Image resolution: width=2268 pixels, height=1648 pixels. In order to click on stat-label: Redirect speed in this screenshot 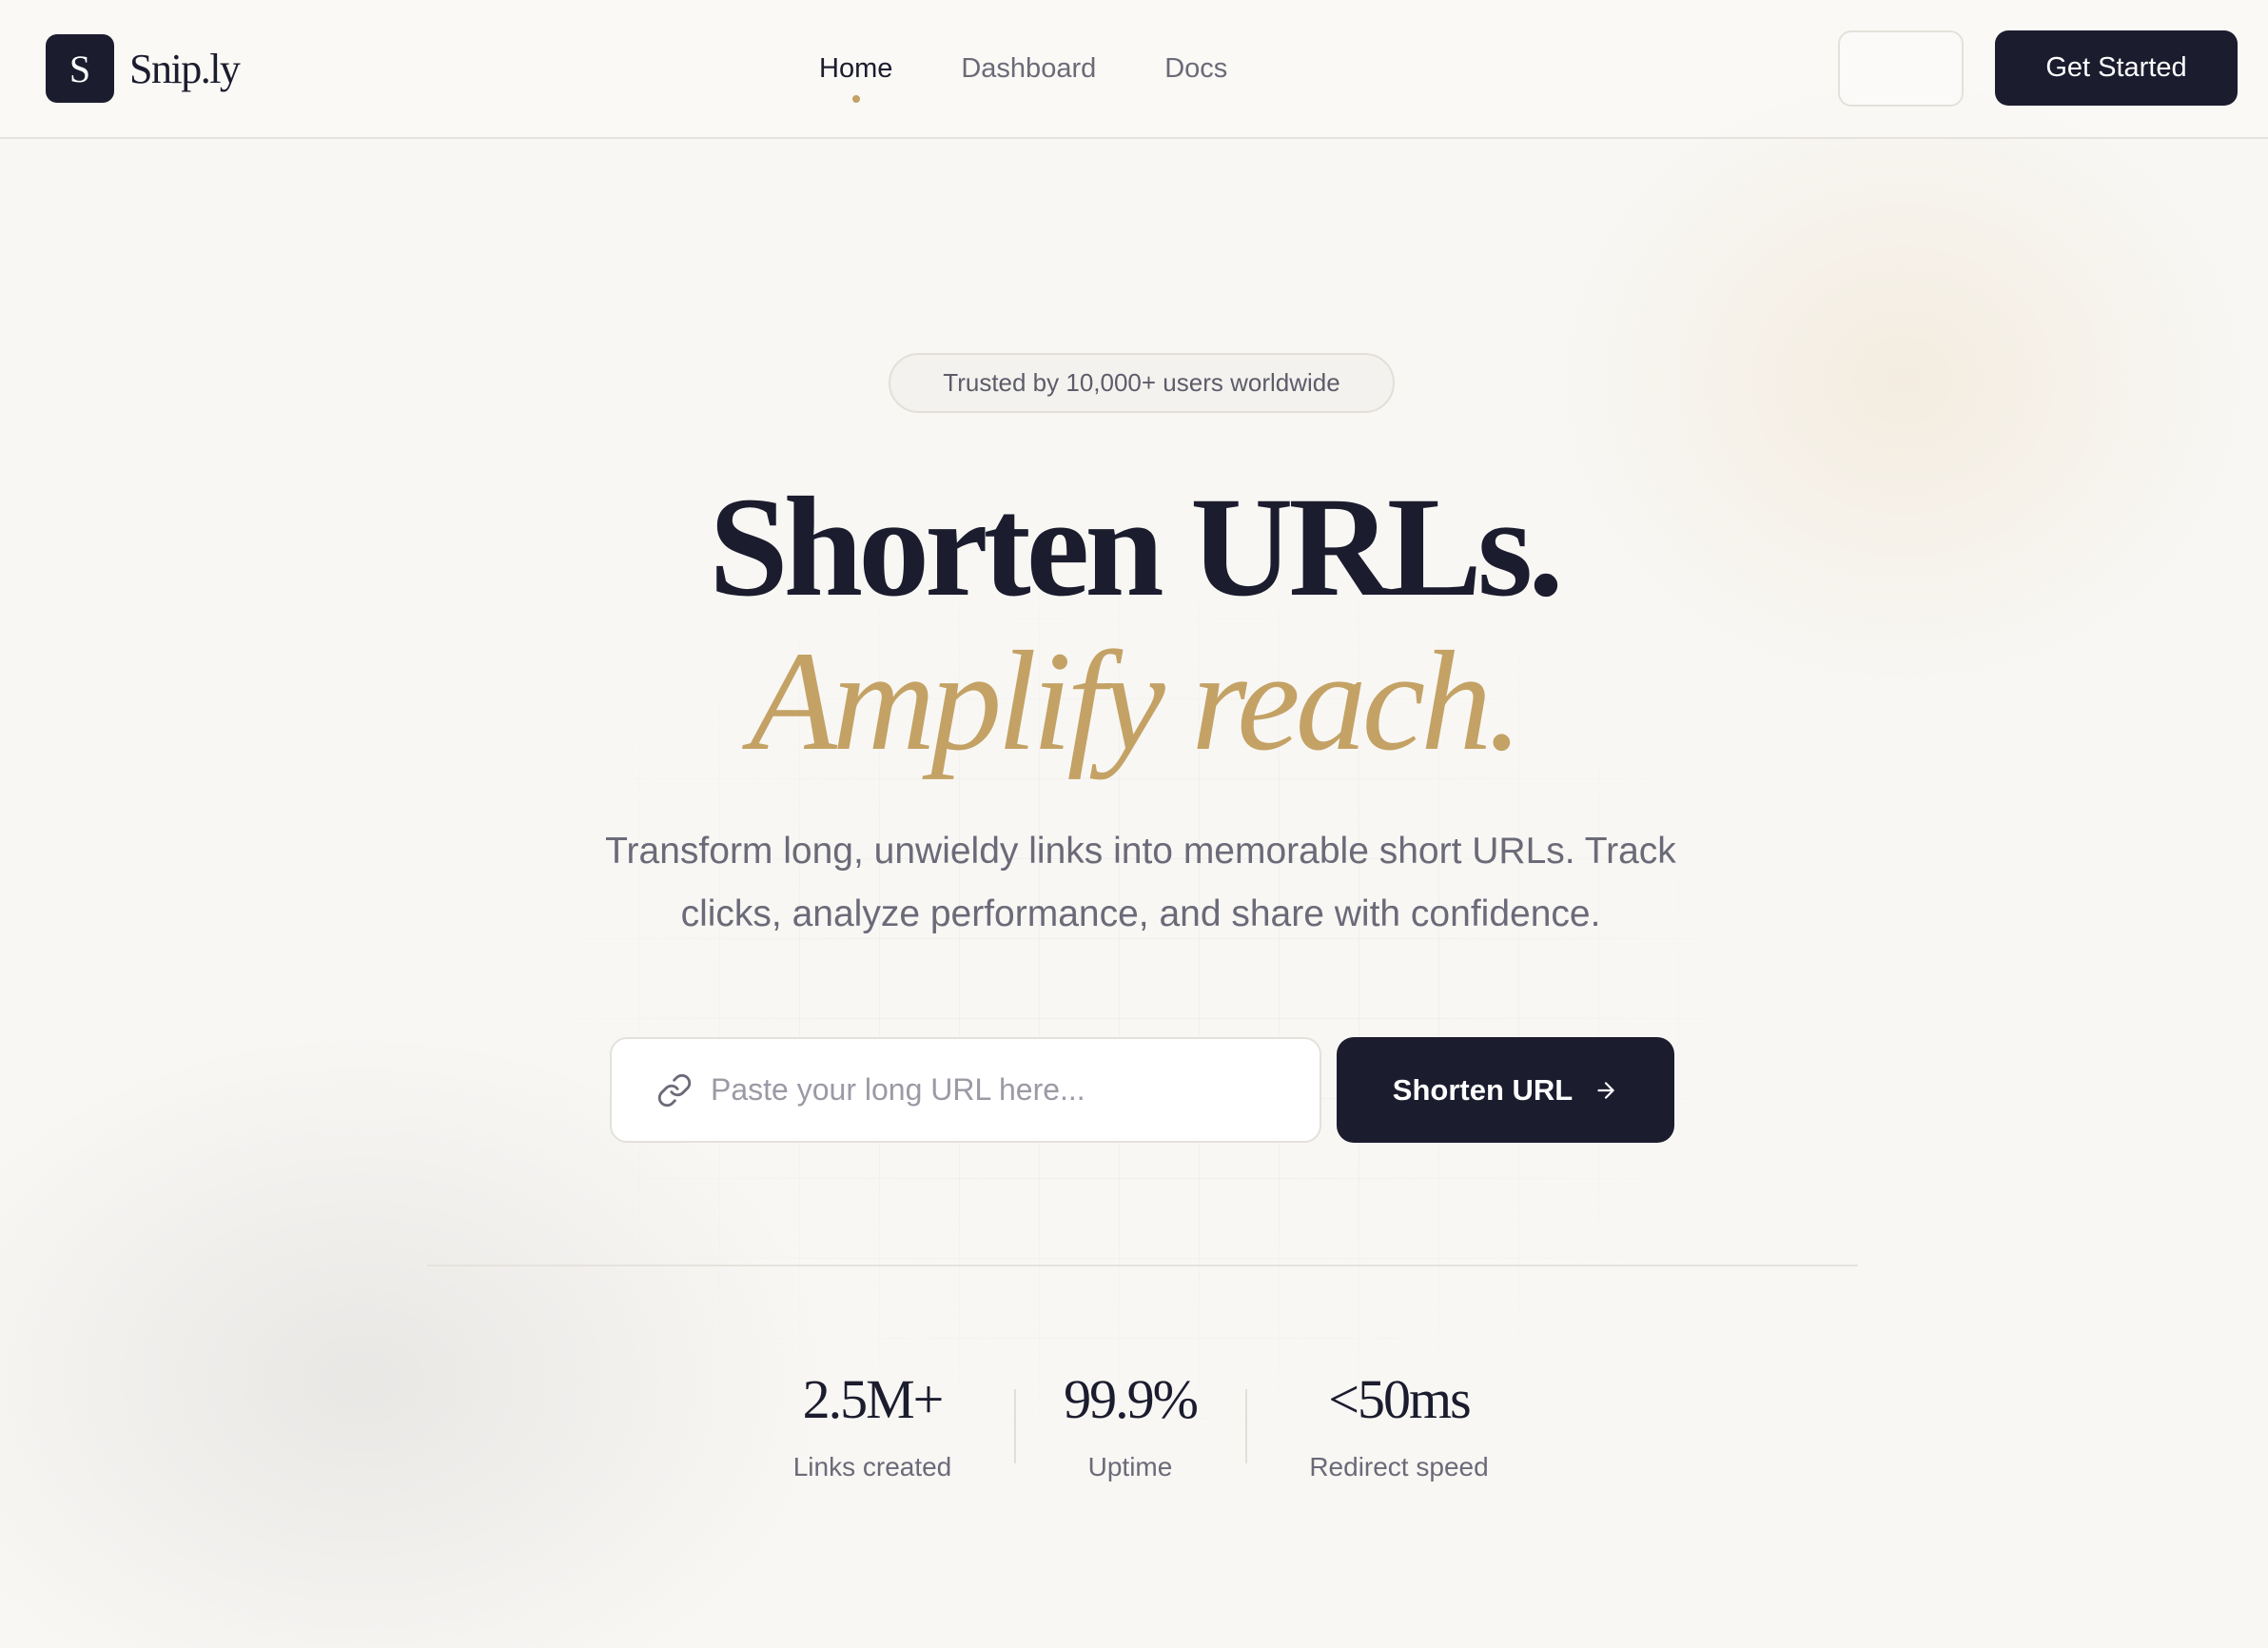, I will do `click(1399, 1466)`.